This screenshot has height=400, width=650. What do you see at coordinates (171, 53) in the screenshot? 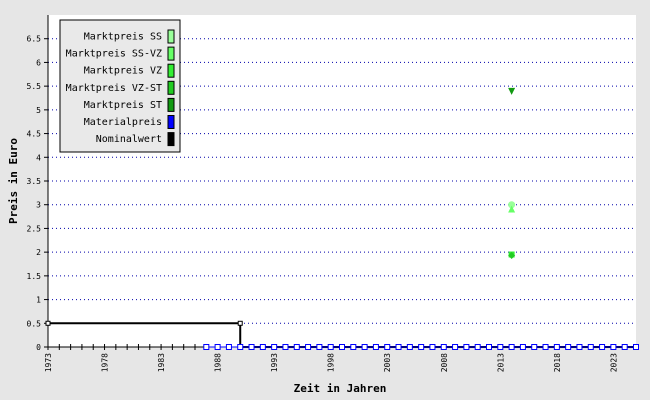
I see `legend-swatch-marktpreis-ss-vz` at bounding box center [171, 53].